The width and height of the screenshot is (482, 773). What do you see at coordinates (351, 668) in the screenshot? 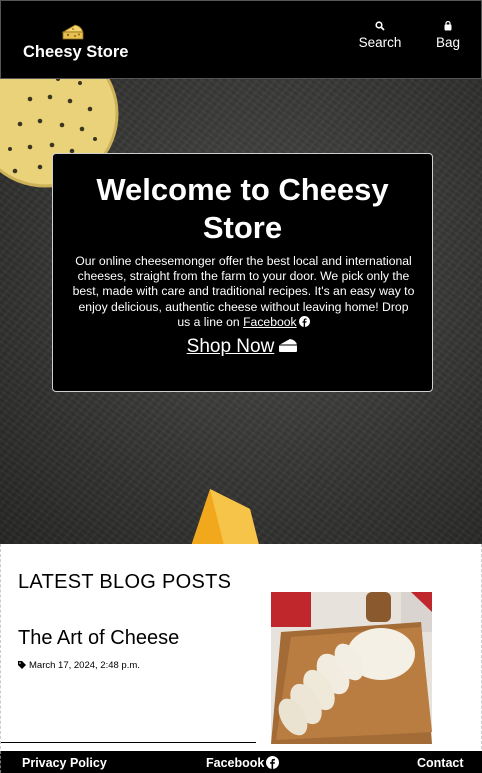
I see `post-image` at bounding box center [351, 668].